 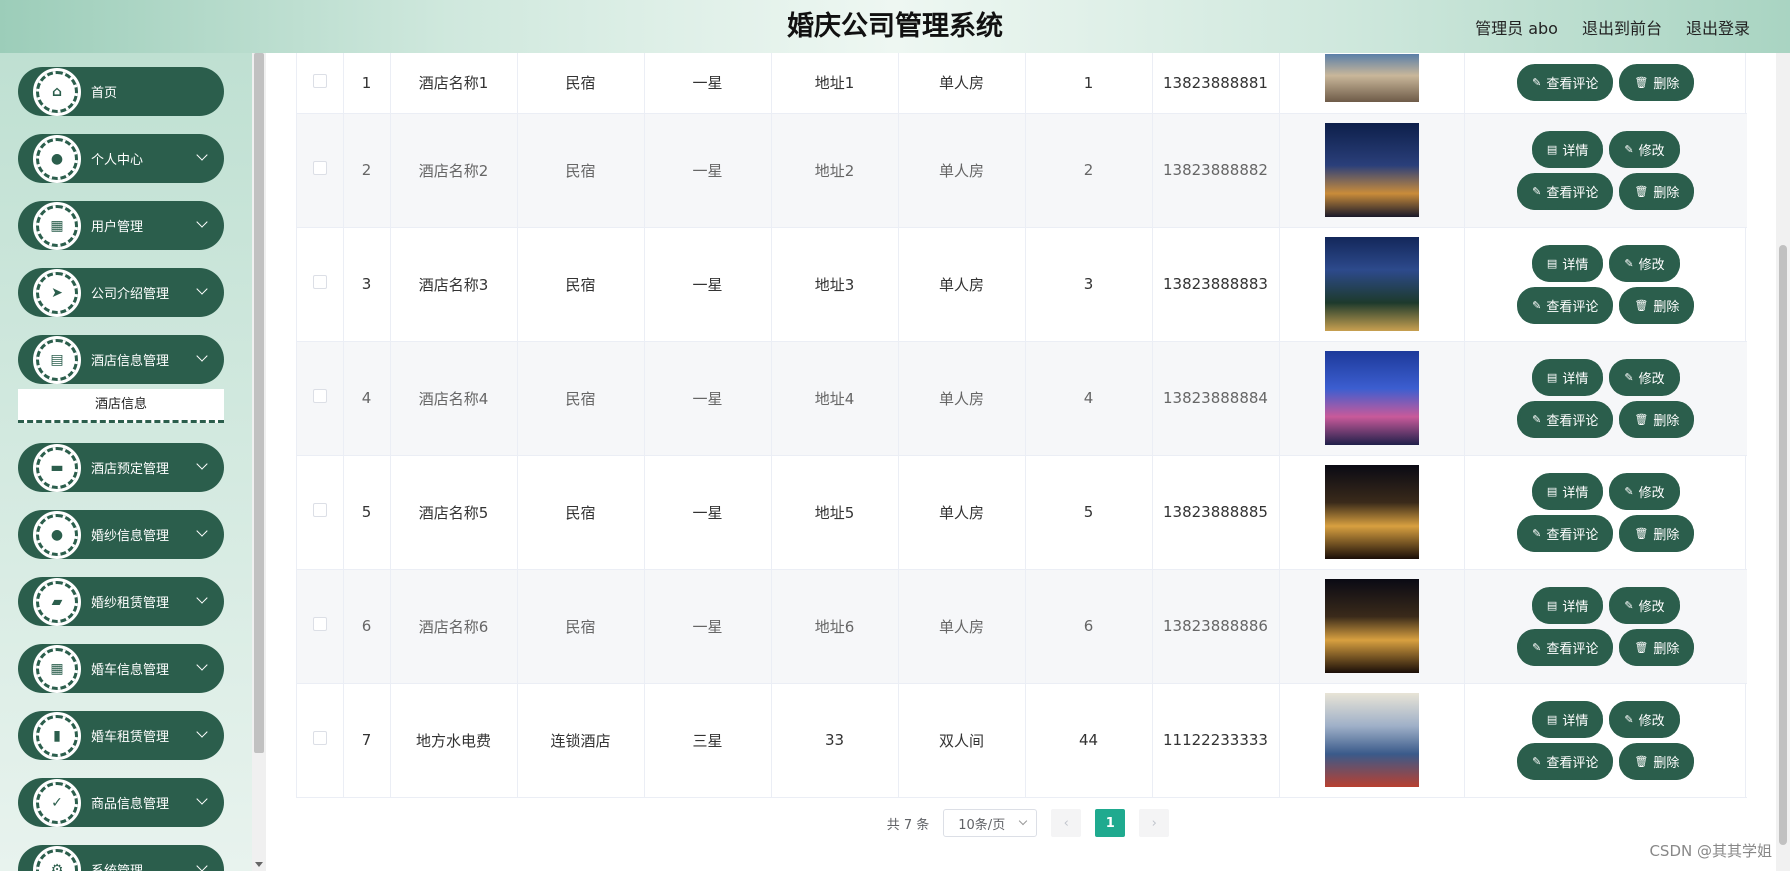 What do you see at coordinates (121, 601) in the screenshot?
I see `sidebar-item-wedding-dress-rental: ▰ 婚纱租赁管理` at bounding box center [121, 601].